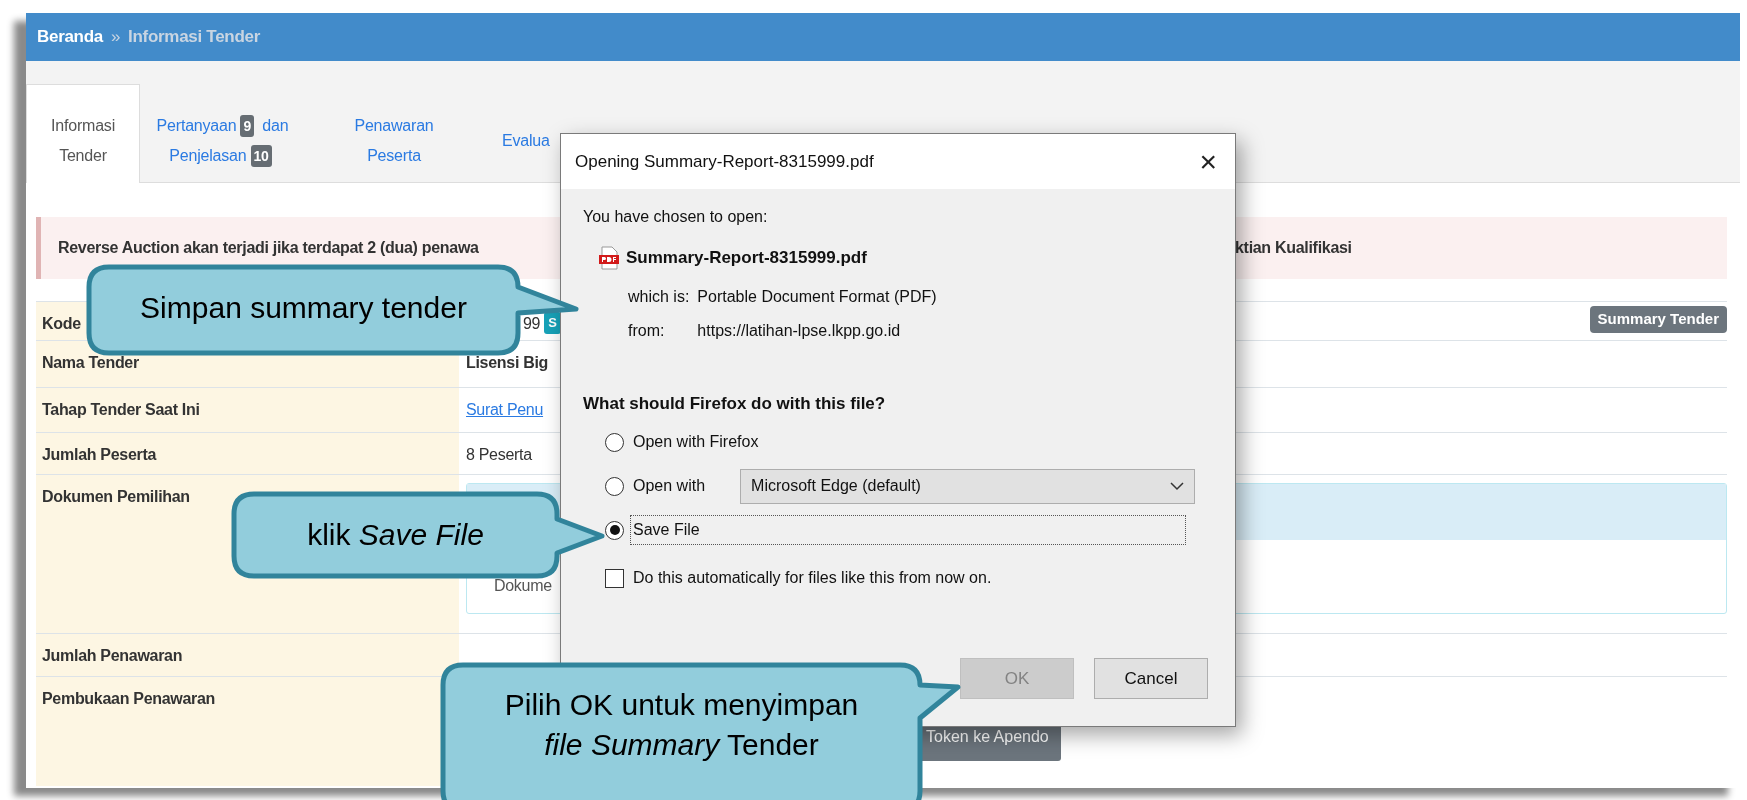  Describe the element at coordinates (1151, 678) in the screenshot. I see `dialog-button: Cancel` at that location.